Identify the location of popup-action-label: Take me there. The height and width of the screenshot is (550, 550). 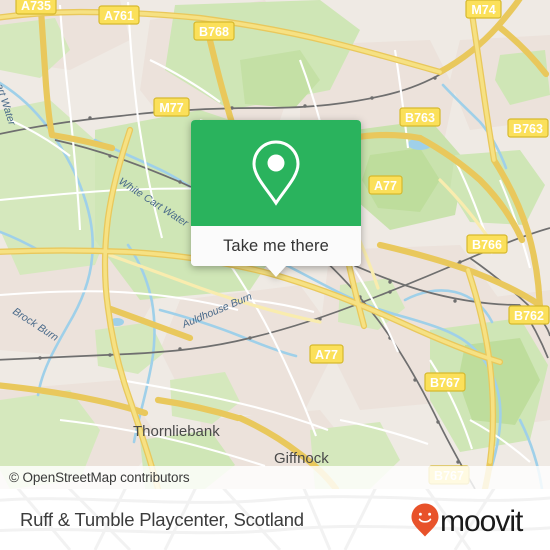
(276, 245).